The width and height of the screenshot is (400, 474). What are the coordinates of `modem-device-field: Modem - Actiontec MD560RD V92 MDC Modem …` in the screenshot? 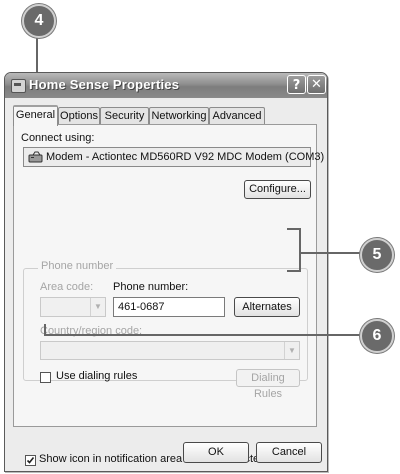 It's located at (173, 157).